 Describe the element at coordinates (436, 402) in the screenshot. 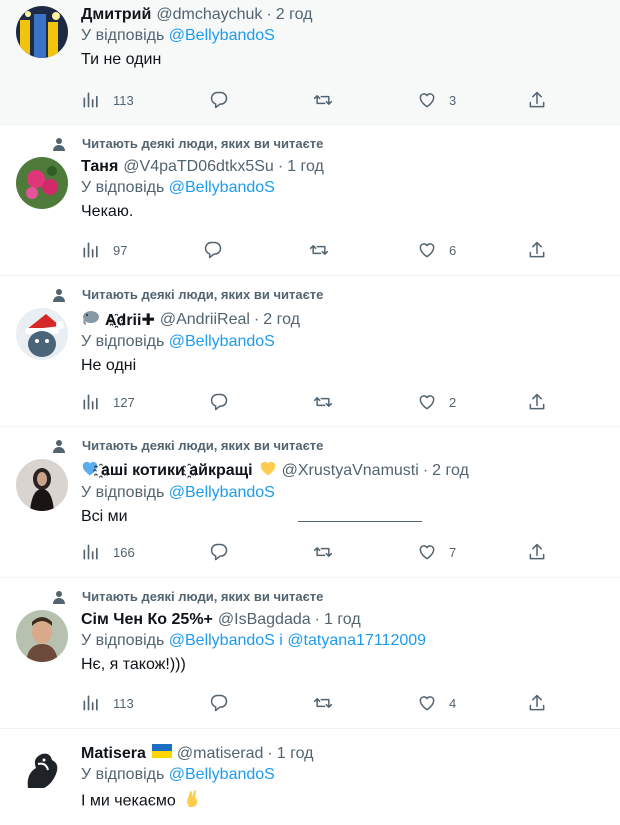

I see `like-button: 2` at that location.